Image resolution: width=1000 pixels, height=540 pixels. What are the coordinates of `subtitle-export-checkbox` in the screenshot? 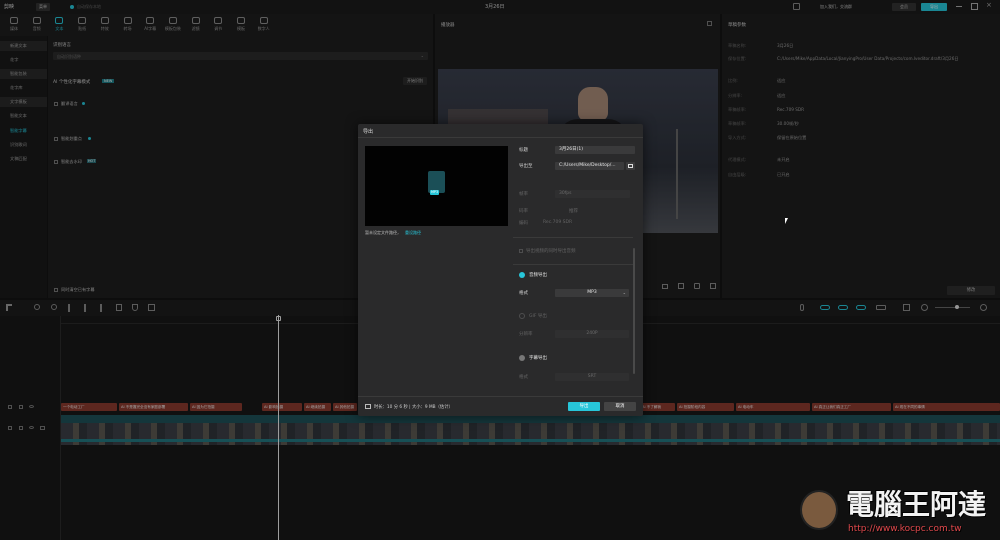 It's located at (522, 358).